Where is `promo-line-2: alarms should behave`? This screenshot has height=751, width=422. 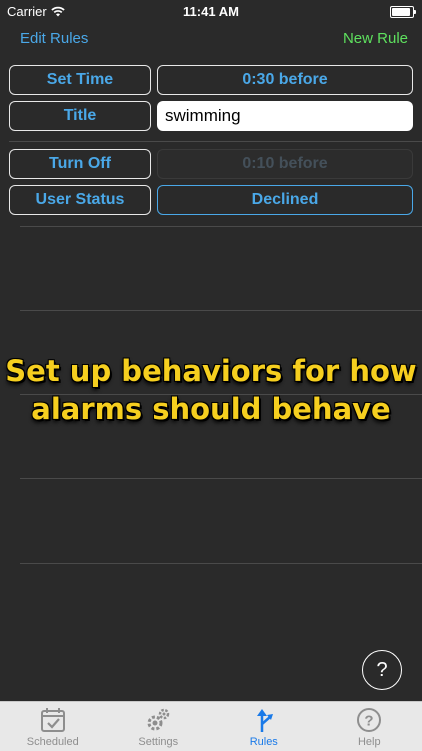
promo-line-2: alarms should behave is located at coordinates (211, 409).